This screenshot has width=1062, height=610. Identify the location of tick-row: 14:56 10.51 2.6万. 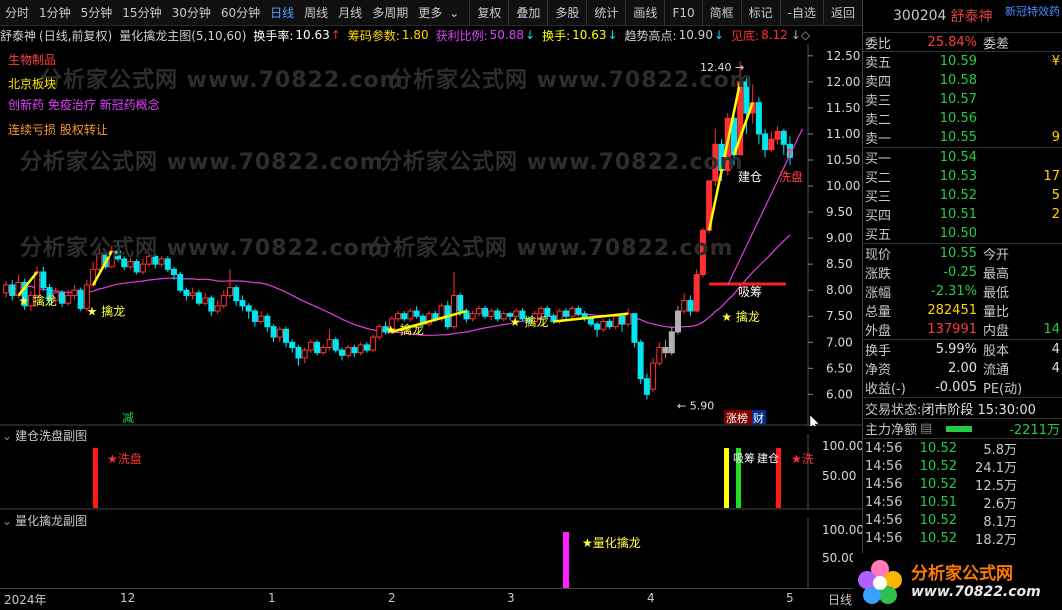
(962, 502).